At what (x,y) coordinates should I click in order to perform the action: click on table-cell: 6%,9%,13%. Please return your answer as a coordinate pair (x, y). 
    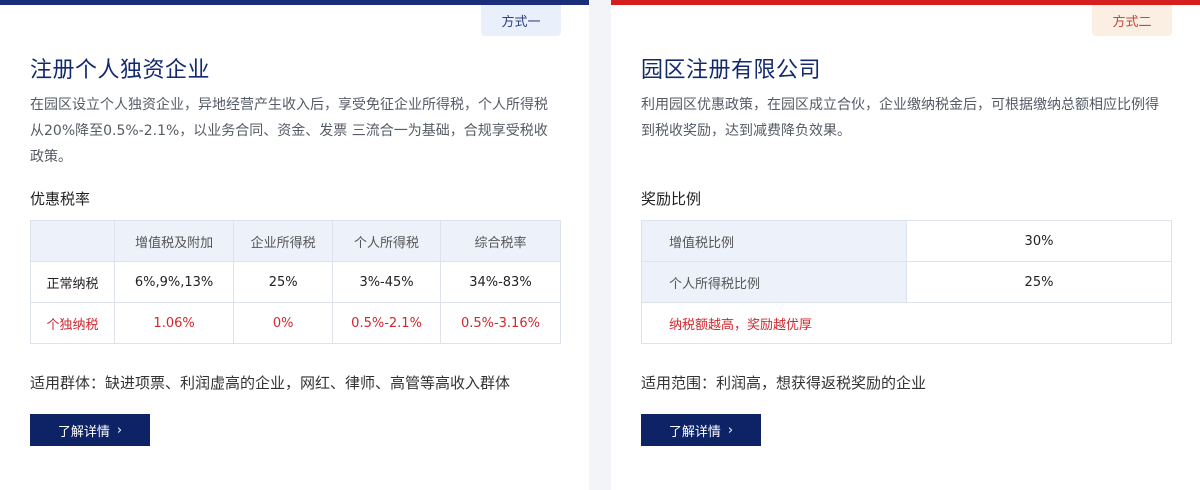
    Looking at the image, I should click on (174, 282).